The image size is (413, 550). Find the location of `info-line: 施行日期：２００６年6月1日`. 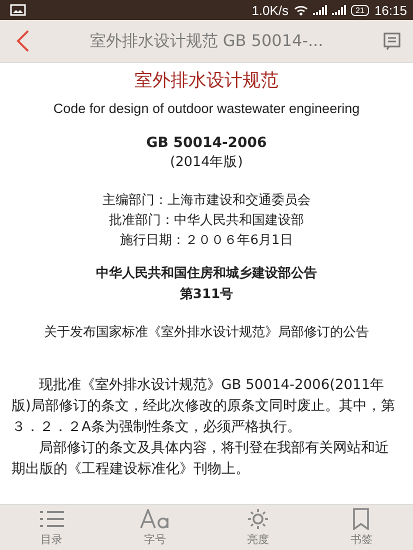

info-line: 施行日期：２００６年6月1日 is located at coordinates (206, 240).